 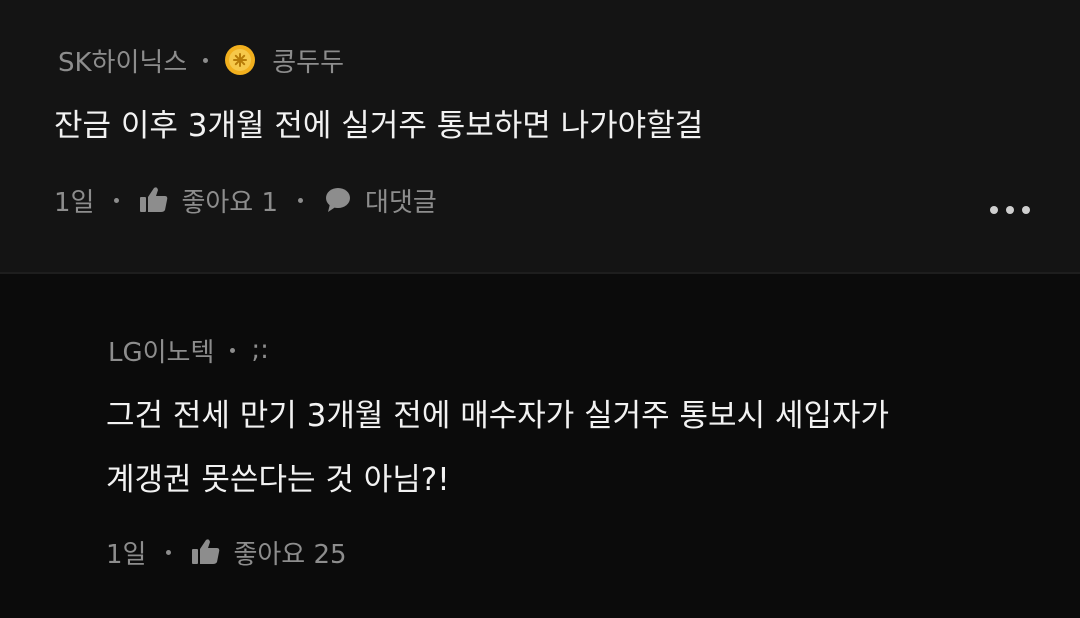 What do you see at coordinates (338, 200) in the screenshot?
I see `reply-icon` at bounding box center [338, 200].